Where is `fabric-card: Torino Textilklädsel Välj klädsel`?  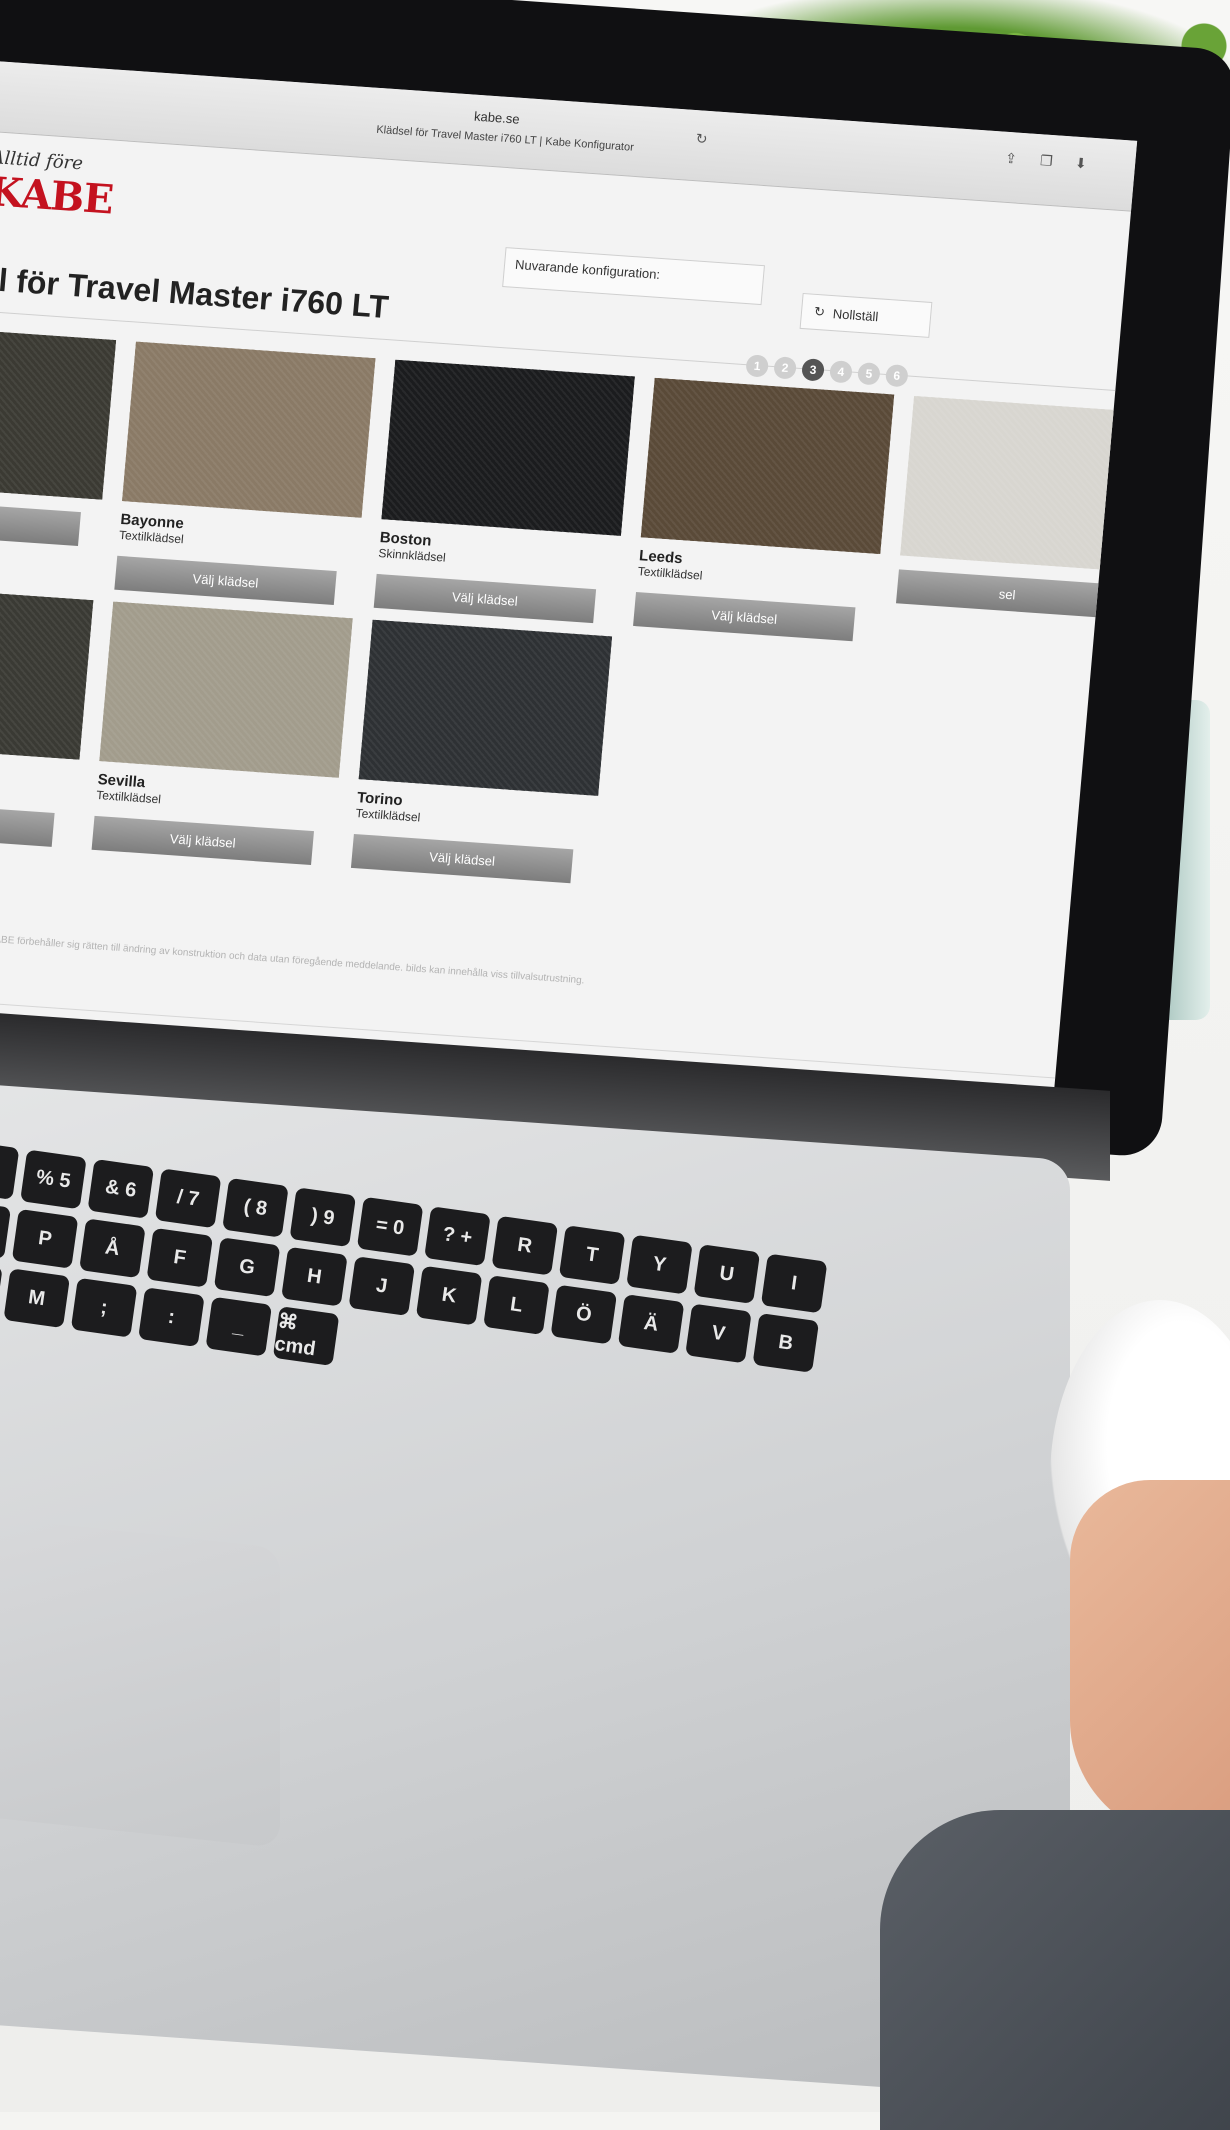
fabric-card: Torino Textilklädsel Välj klädsel is located at coordinates (481, 752).